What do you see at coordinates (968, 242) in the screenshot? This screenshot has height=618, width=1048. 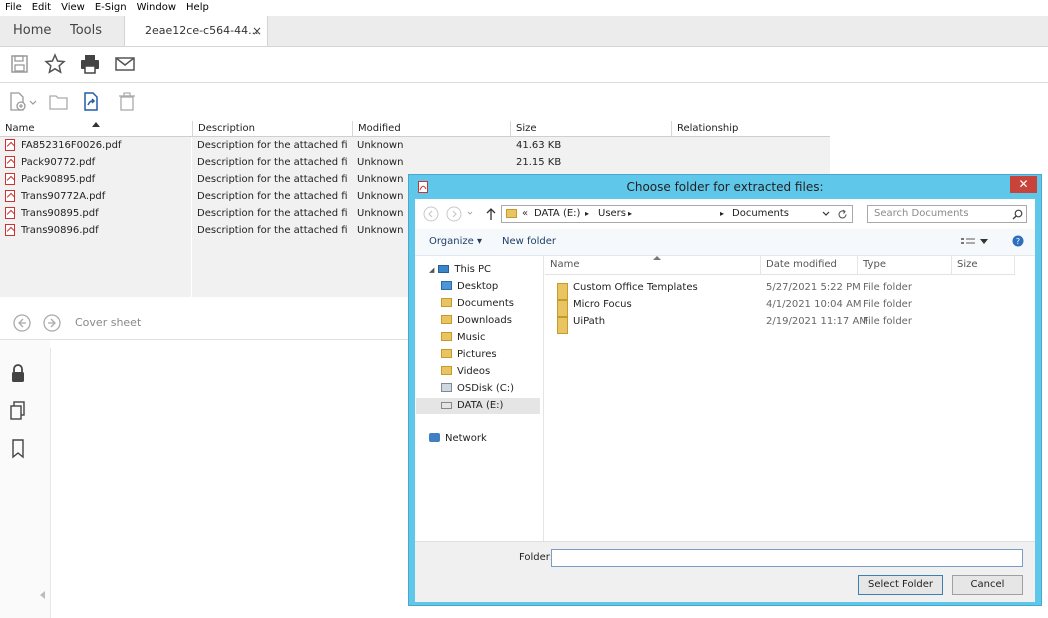 I see `view-options-icon` at bounding box center [968, 242].